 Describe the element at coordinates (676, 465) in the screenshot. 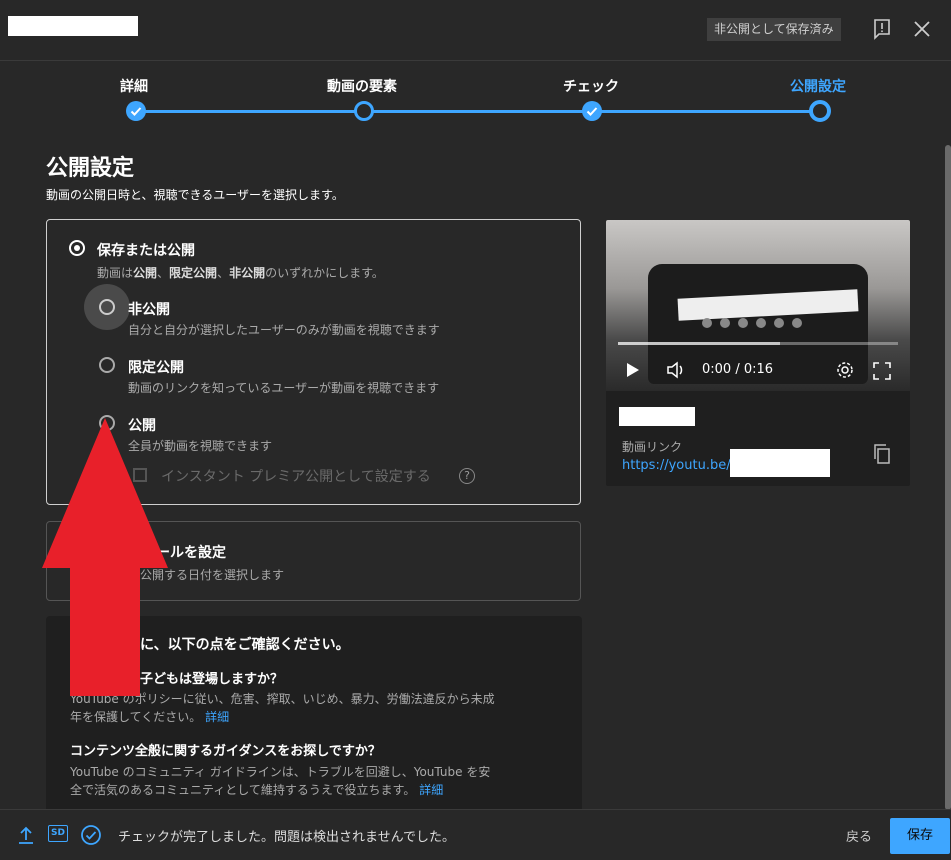

I see `video-link-url: https://youtu.be/` at that location.